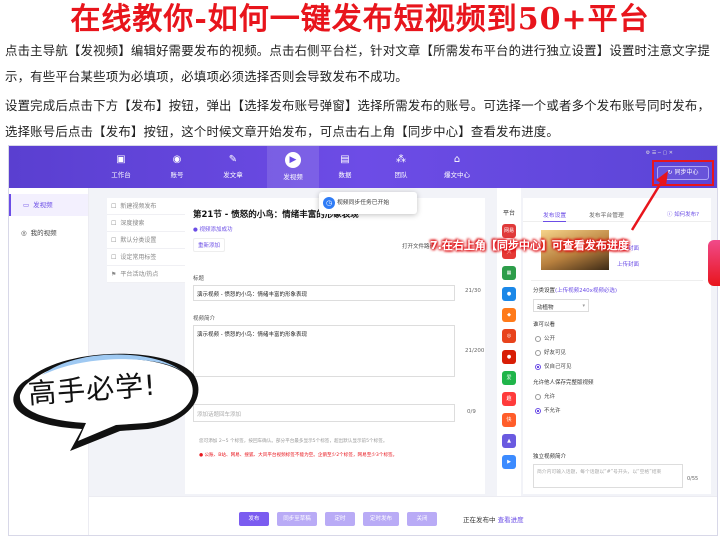 This screenshot has width=720, height=536. I want to click on radio-selected-icon, so click(538, 366).